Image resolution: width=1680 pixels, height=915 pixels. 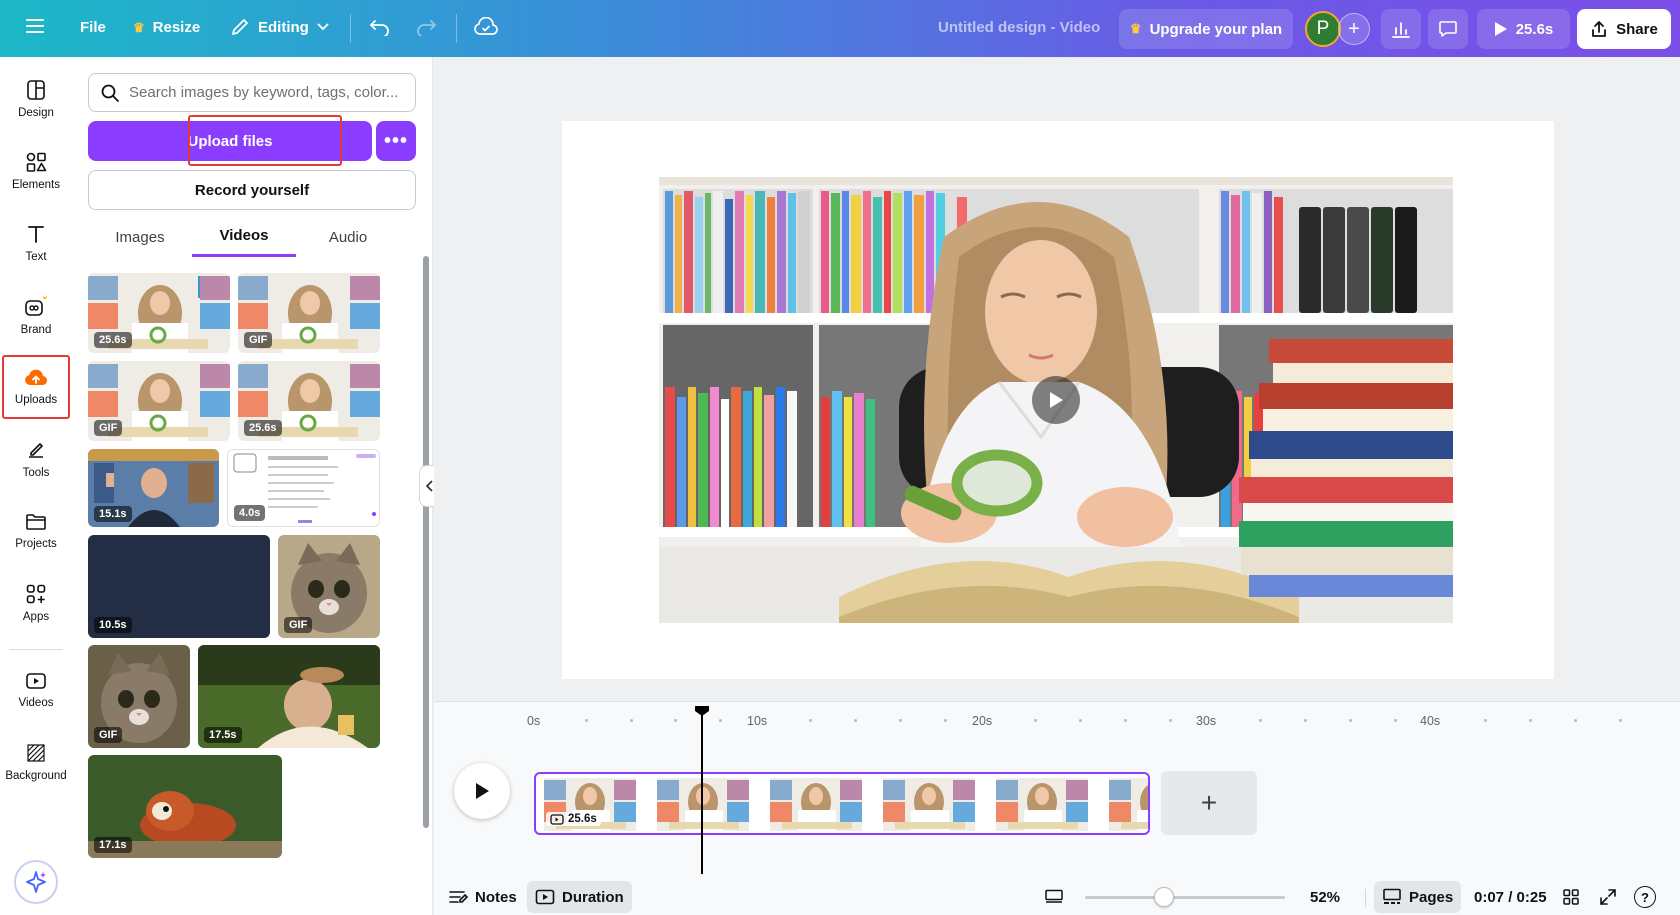 I want to click on insights-button, so click(x=1401, y=29).